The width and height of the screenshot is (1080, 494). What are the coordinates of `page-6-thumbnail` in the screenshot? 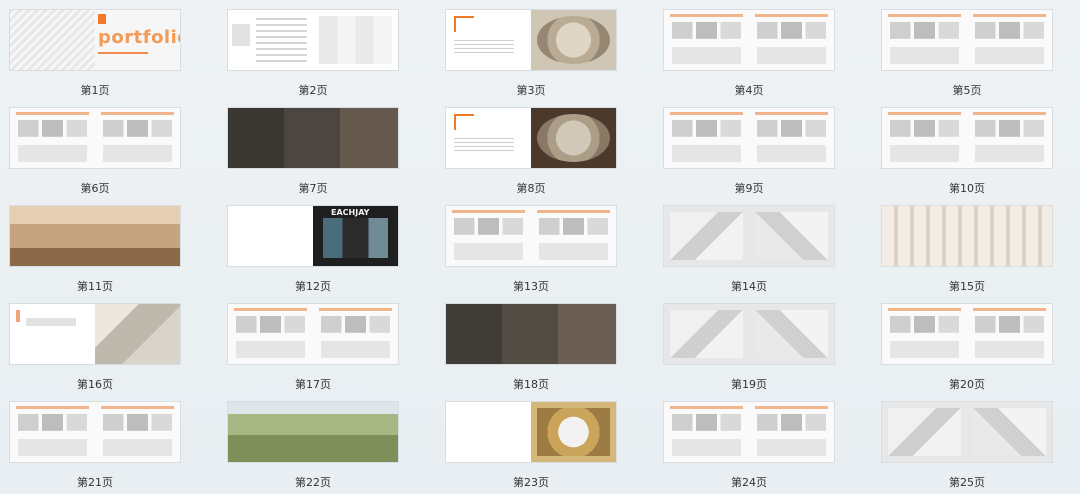 It's located at (95, 138).